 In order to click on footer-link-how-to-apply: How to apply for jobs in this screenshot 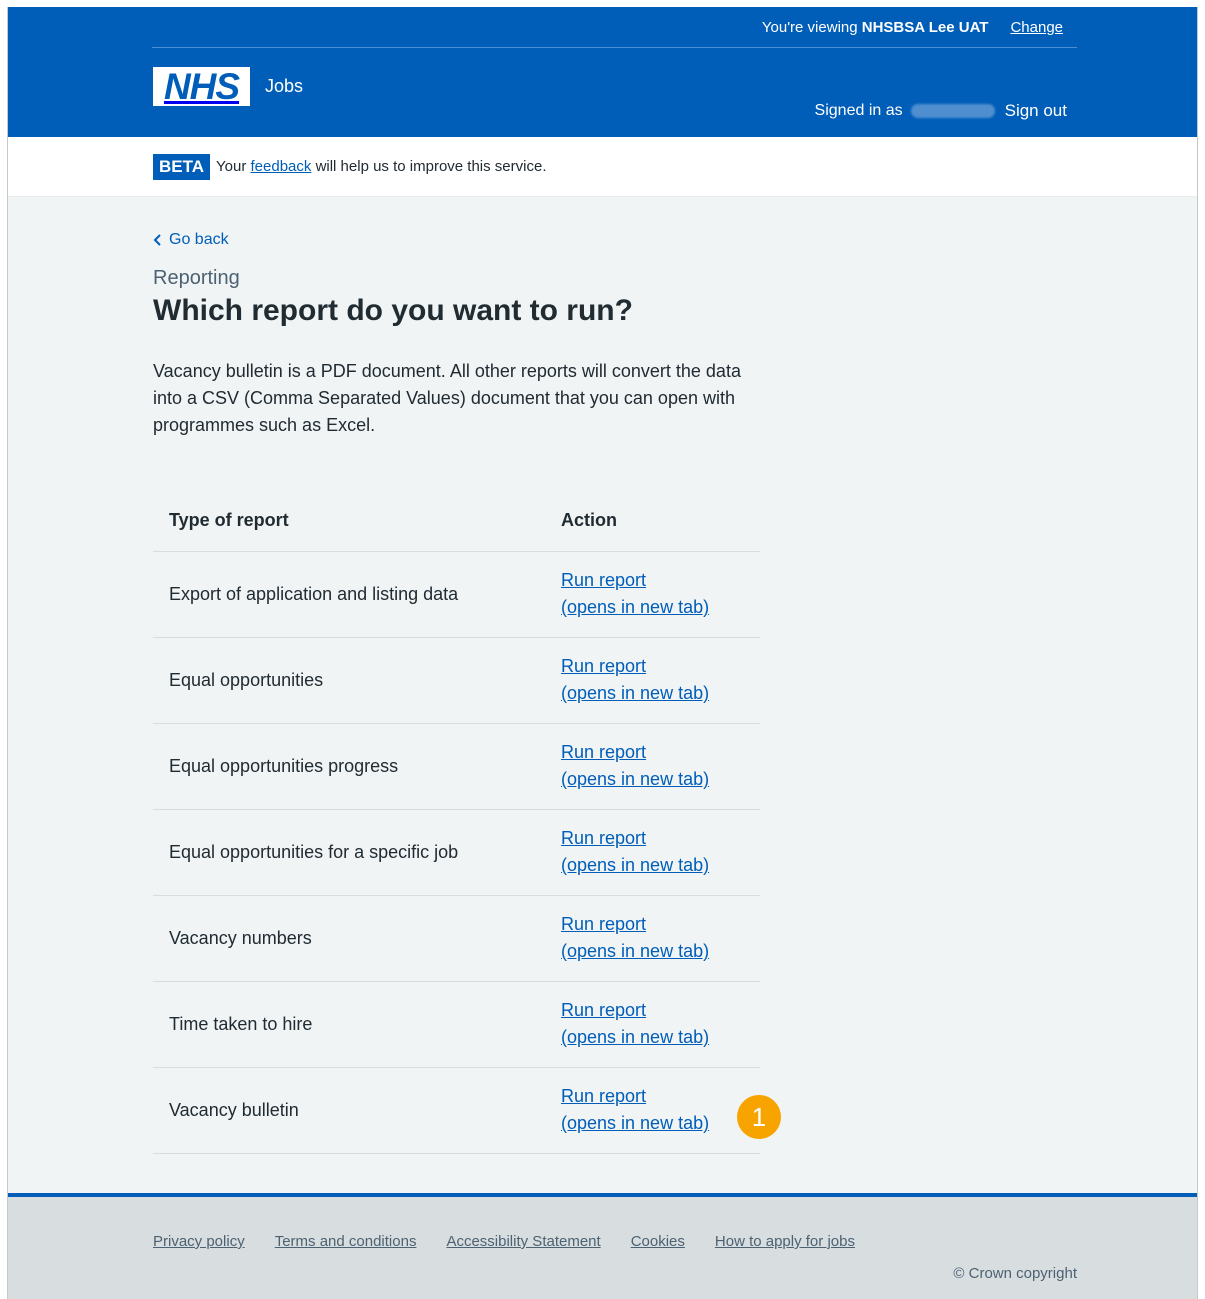, I will do `click(785, 1241)`.